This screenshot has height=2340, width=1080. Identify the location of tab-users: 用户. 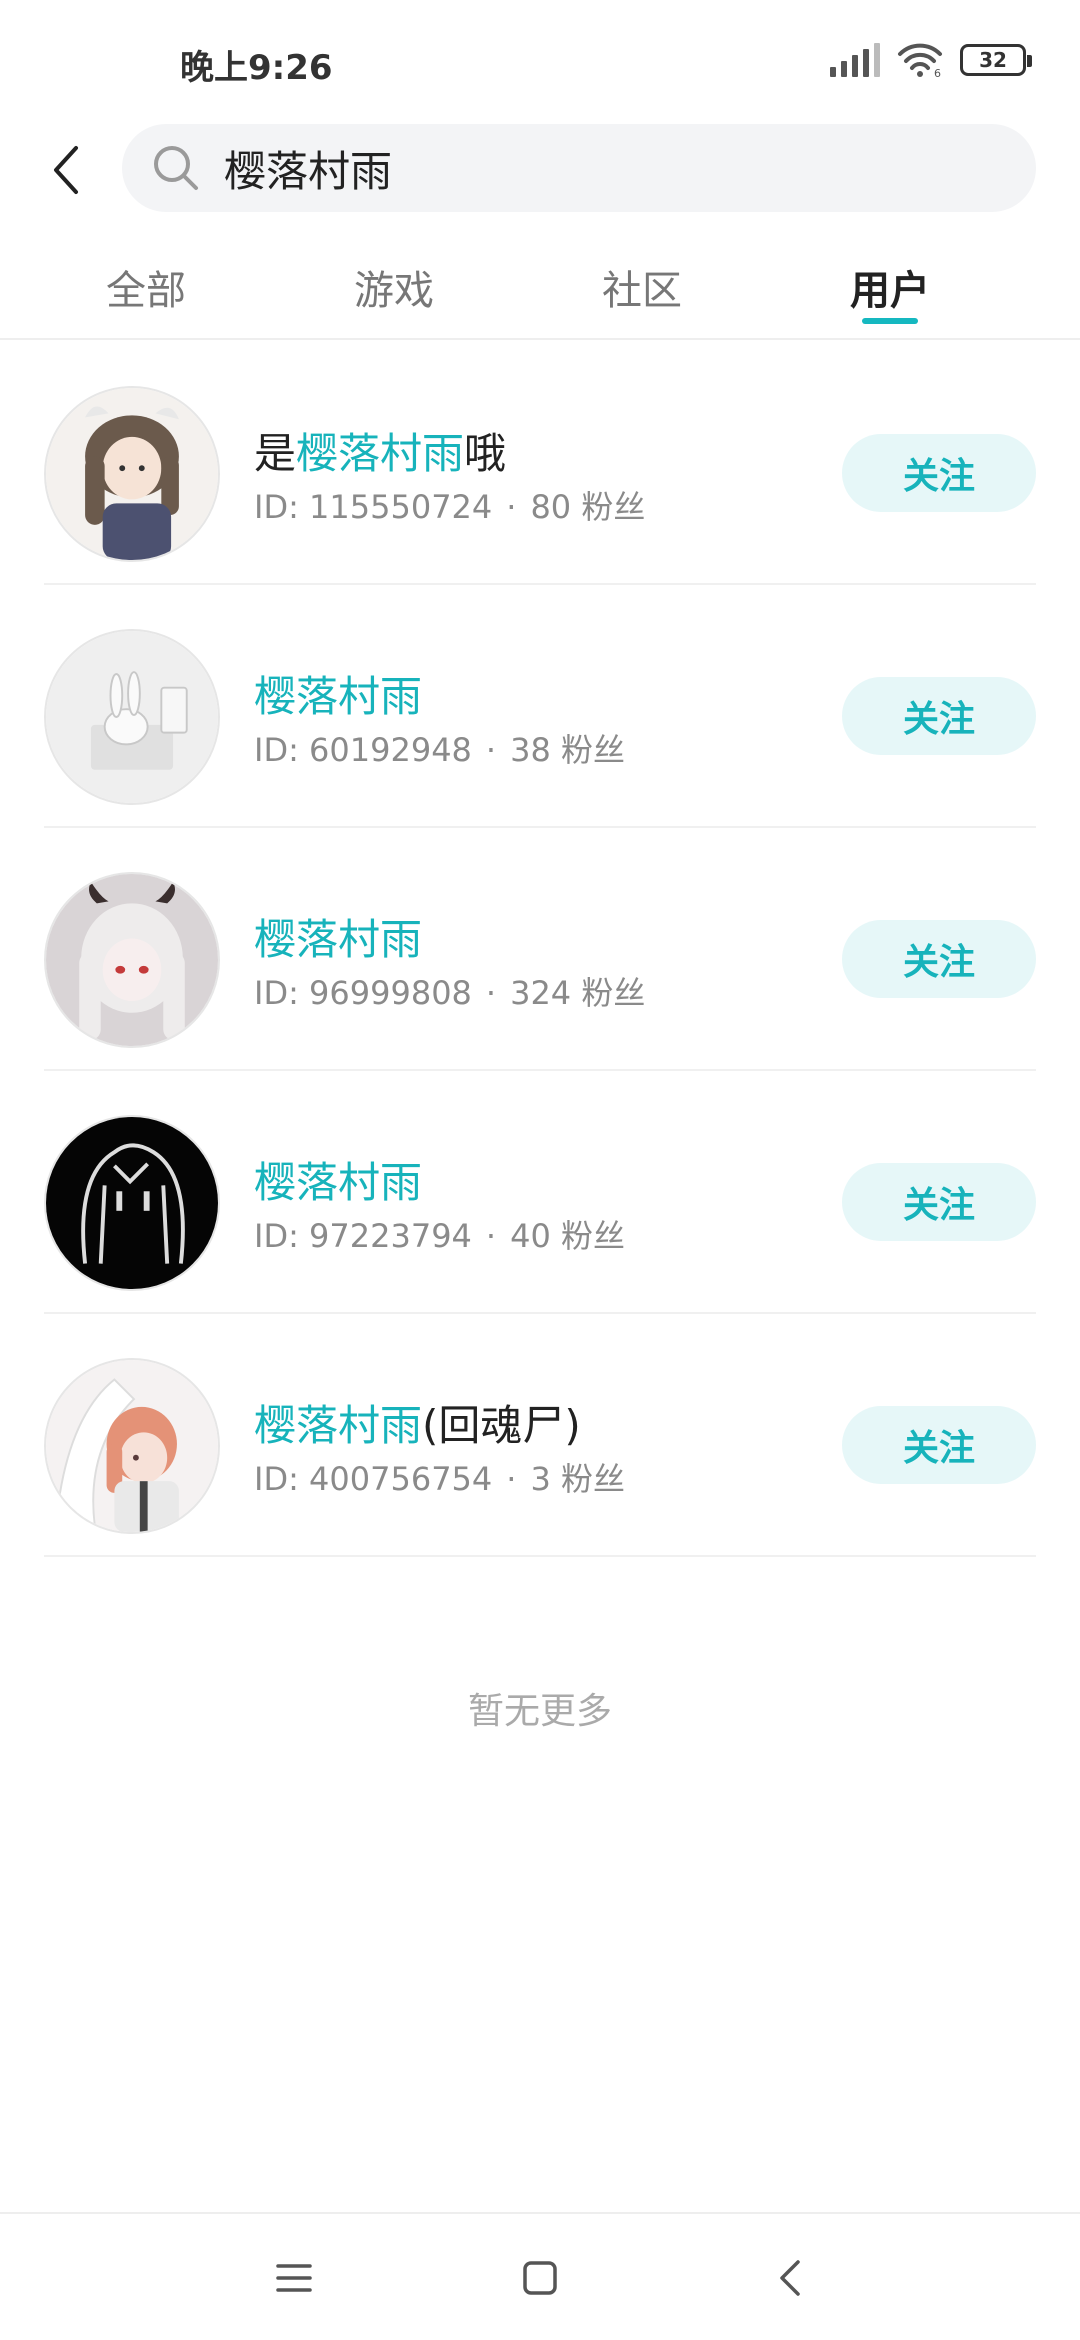
(890, 289).